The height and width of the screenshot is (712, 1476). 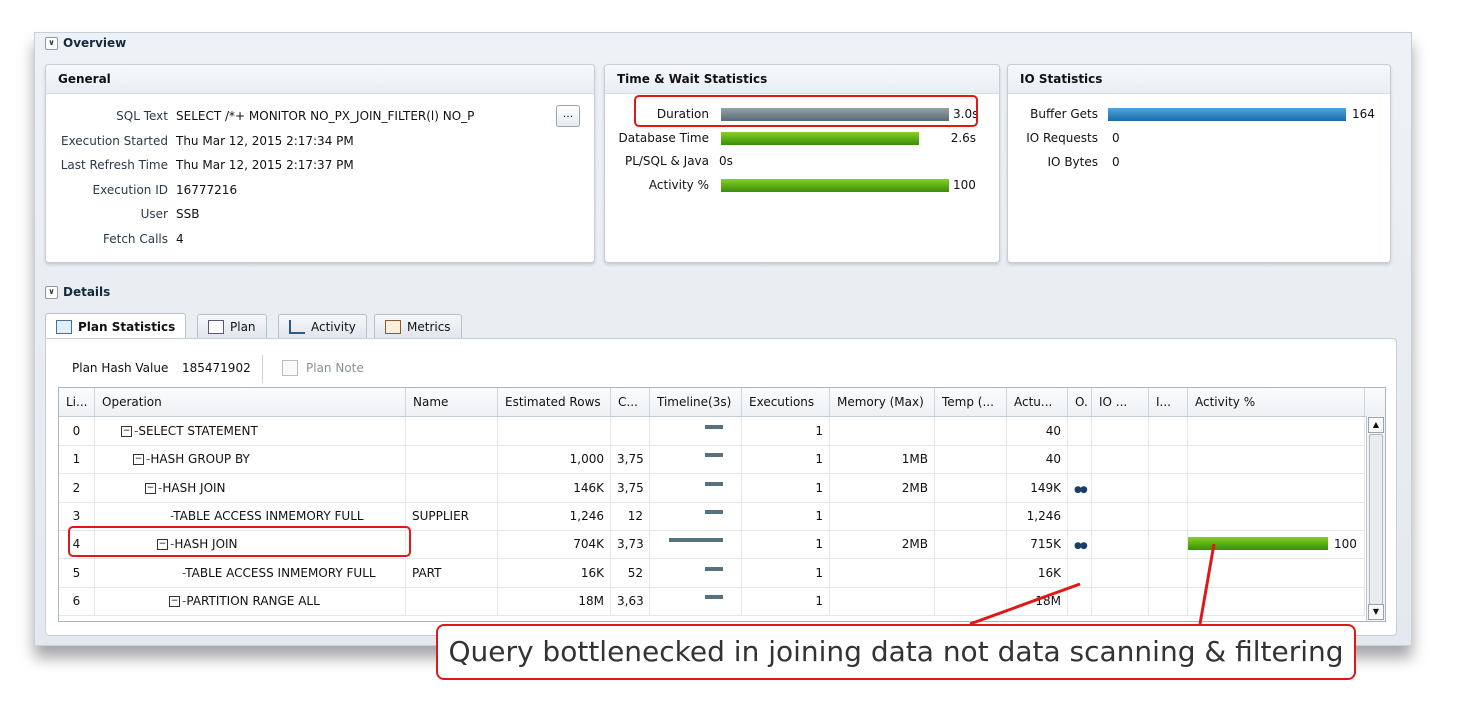 I want to click on table-cell: 1MB, so click(x=882, y=459).